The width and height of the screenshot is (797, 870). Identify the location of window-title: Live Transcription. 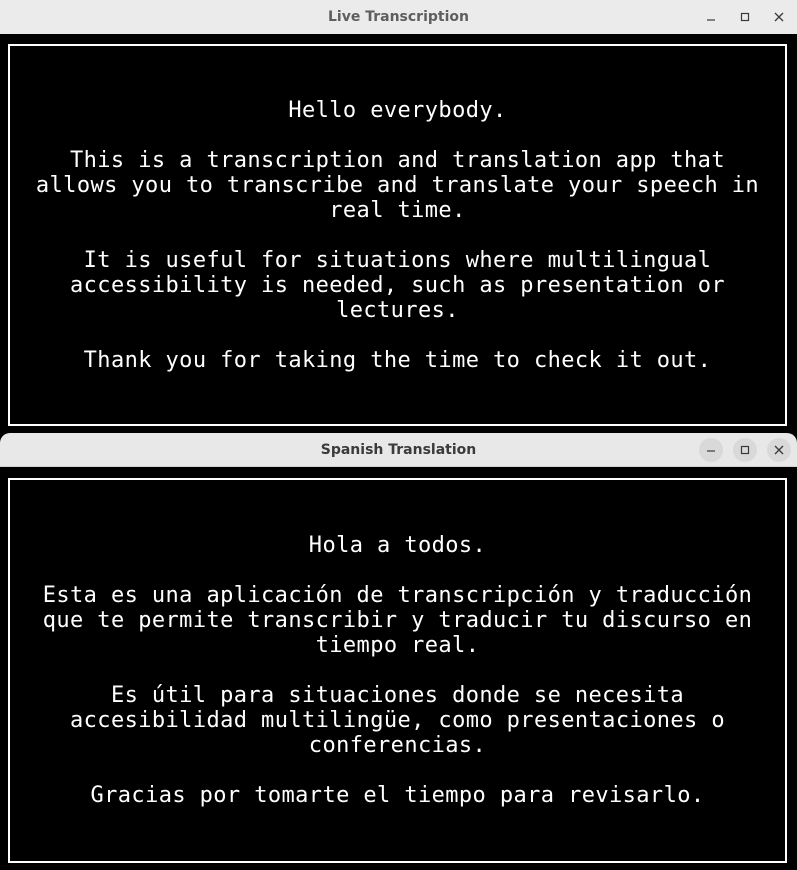
(398, 17).